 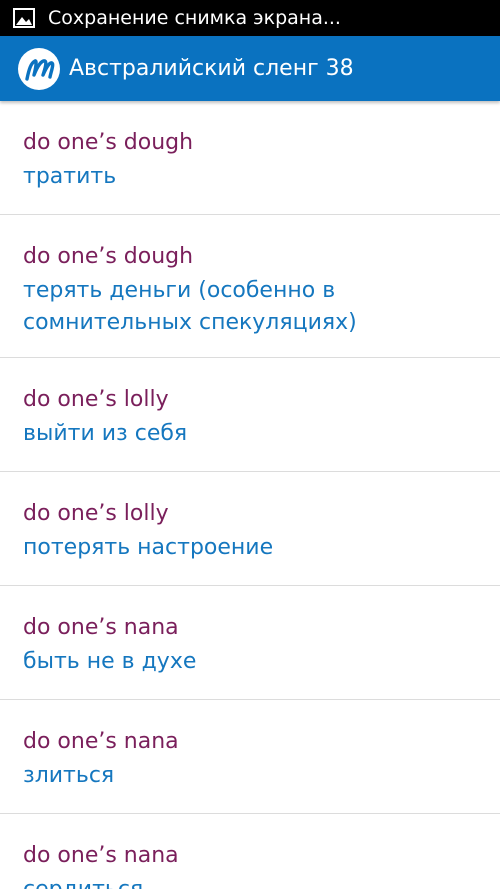 I want to click on list-item: do one’s nana злиться, so click(x=250, y=757).